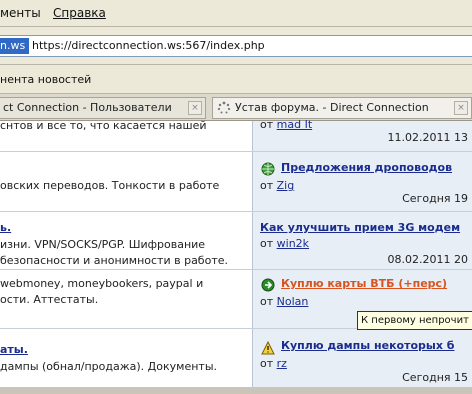 Image resolution: width=472 pixels, height=394 pixels. I want to click on user-link: Zig, so click(286, 185).